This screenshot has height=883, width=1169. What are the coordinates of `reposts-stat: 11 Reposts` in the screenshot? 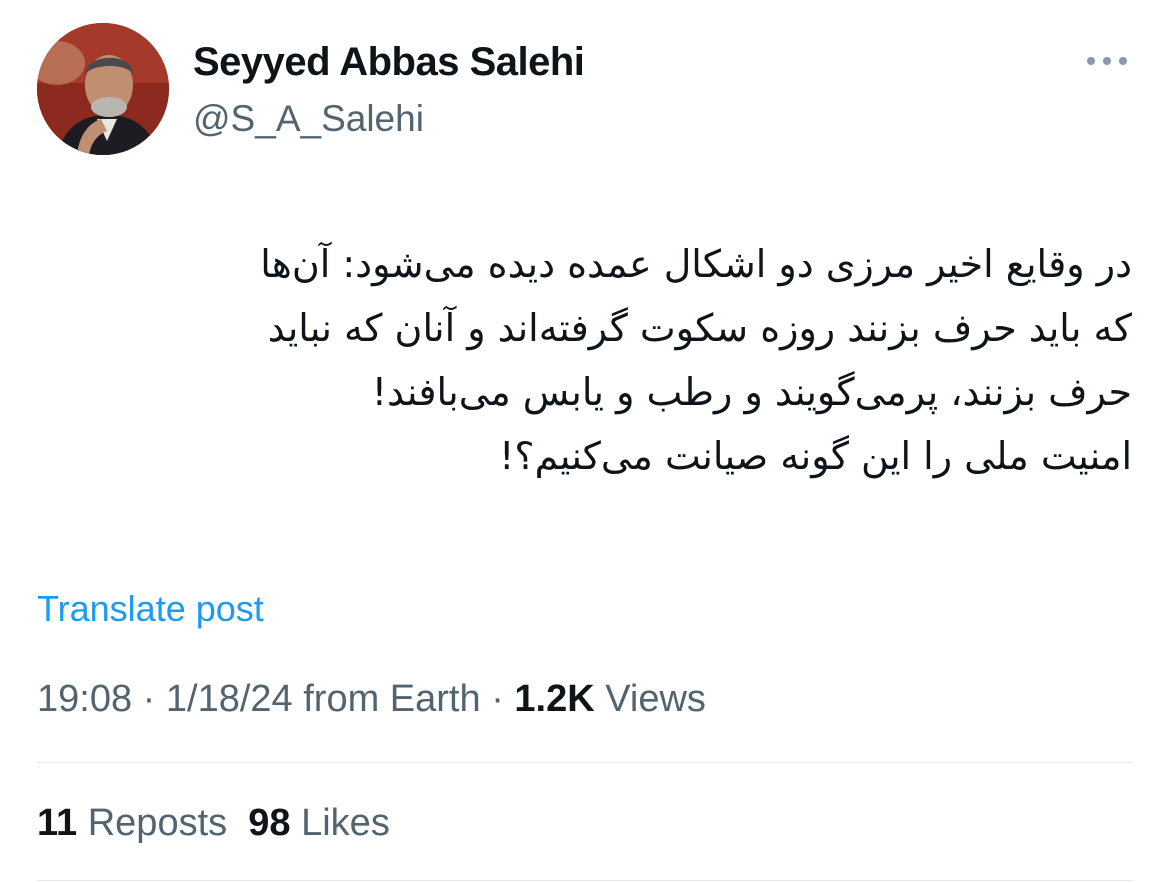 It's located at (132, 823).